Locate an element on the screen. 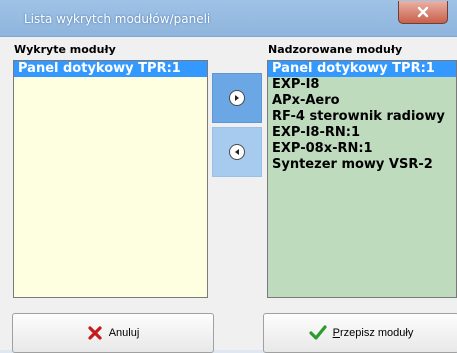 The width and height of the screenshot is (457, 353). list-item: Syntezer mowy VSR-2 is located at coordinates (362, 165).